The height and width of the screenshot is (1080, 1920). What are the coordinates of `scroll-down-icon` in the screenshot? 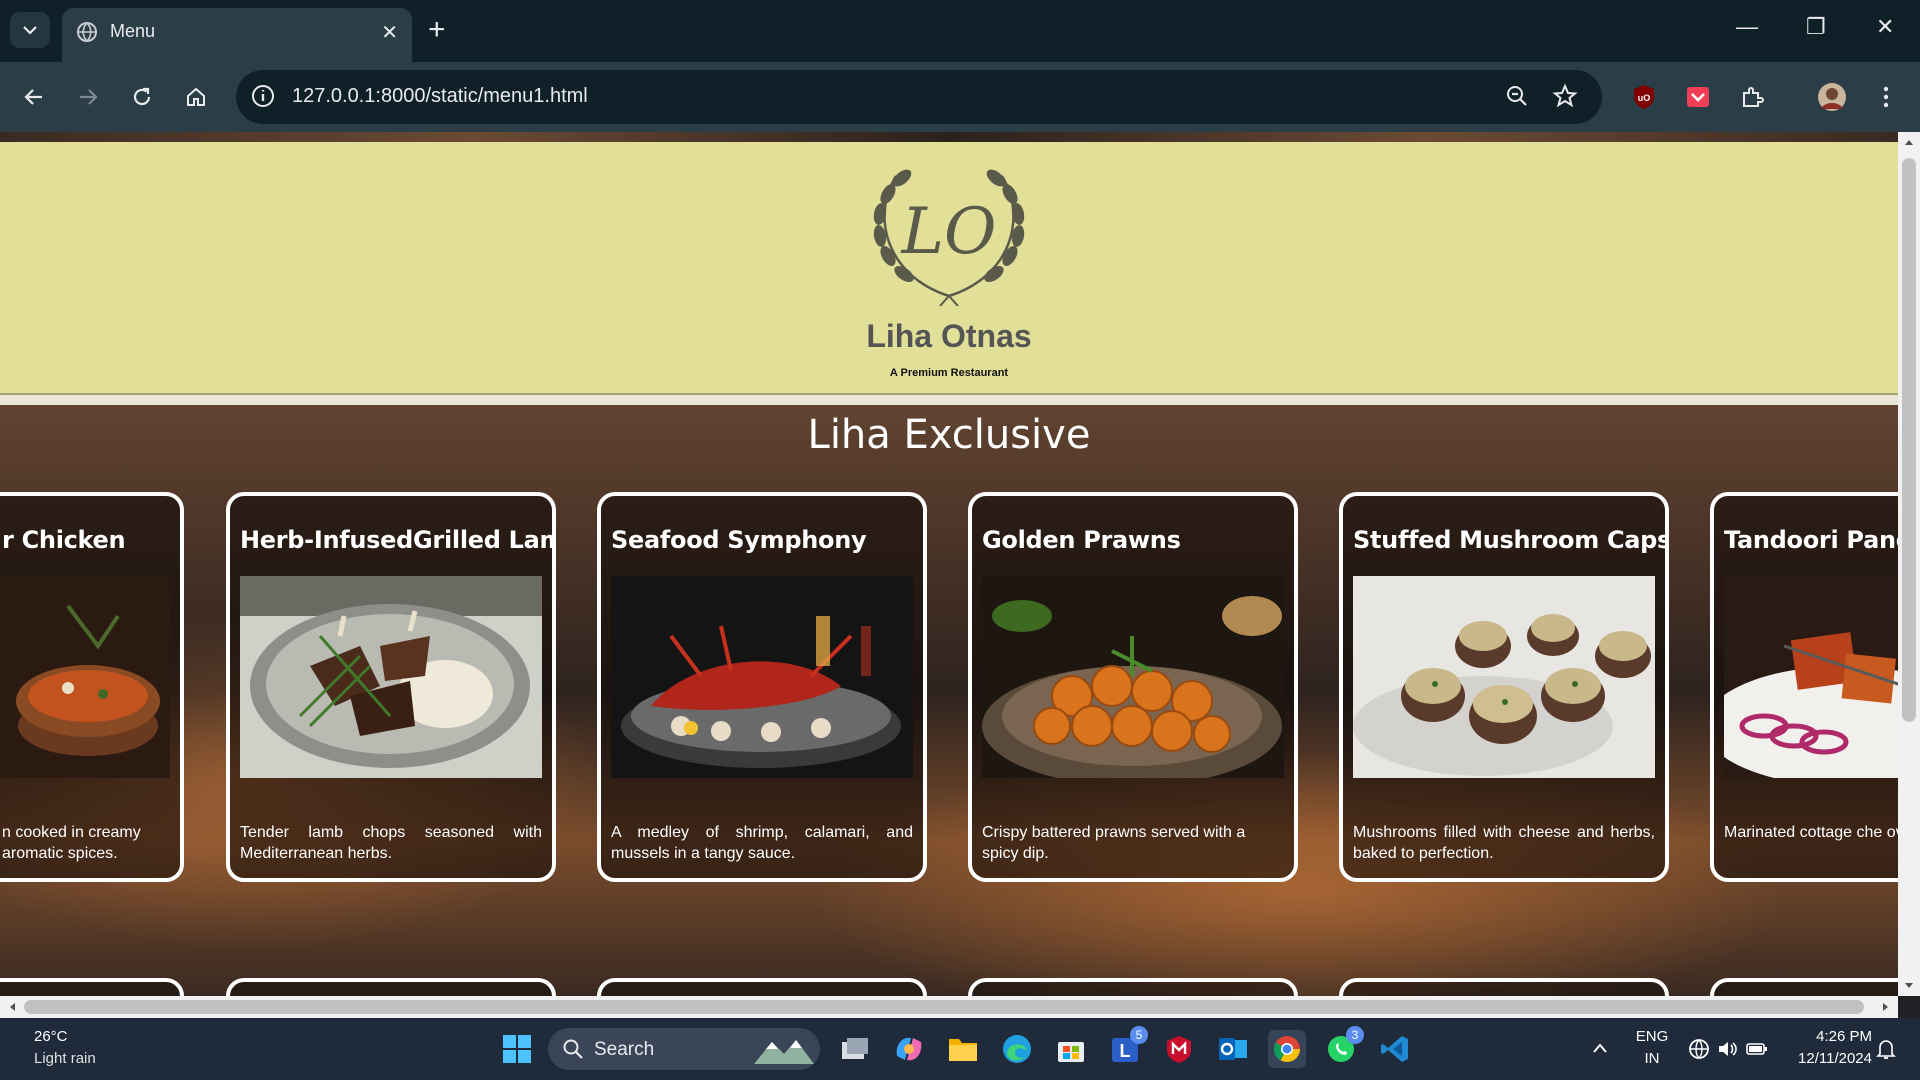 It's located at (1909, 986).